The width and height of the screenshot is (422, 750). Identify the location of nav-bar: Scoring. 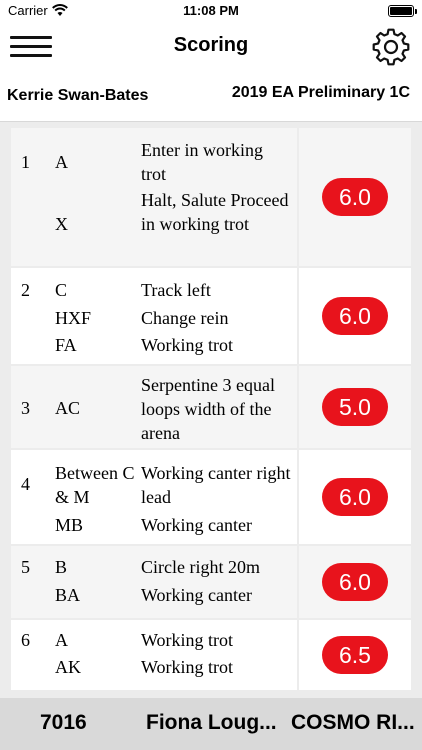
(211, 47).